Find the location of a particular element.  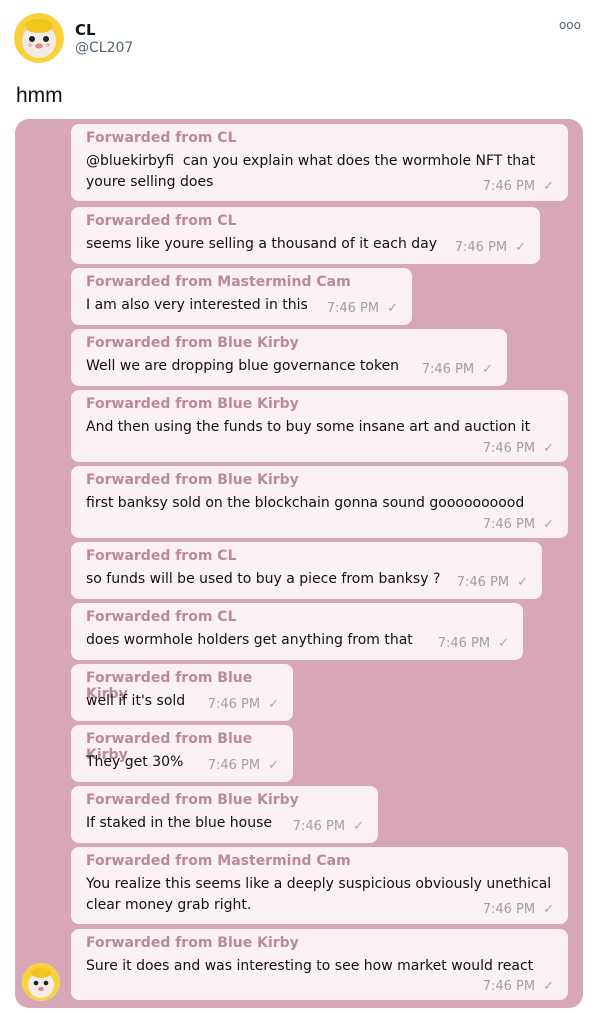

message-text: They get 30% is located at coordinates (135, 762).